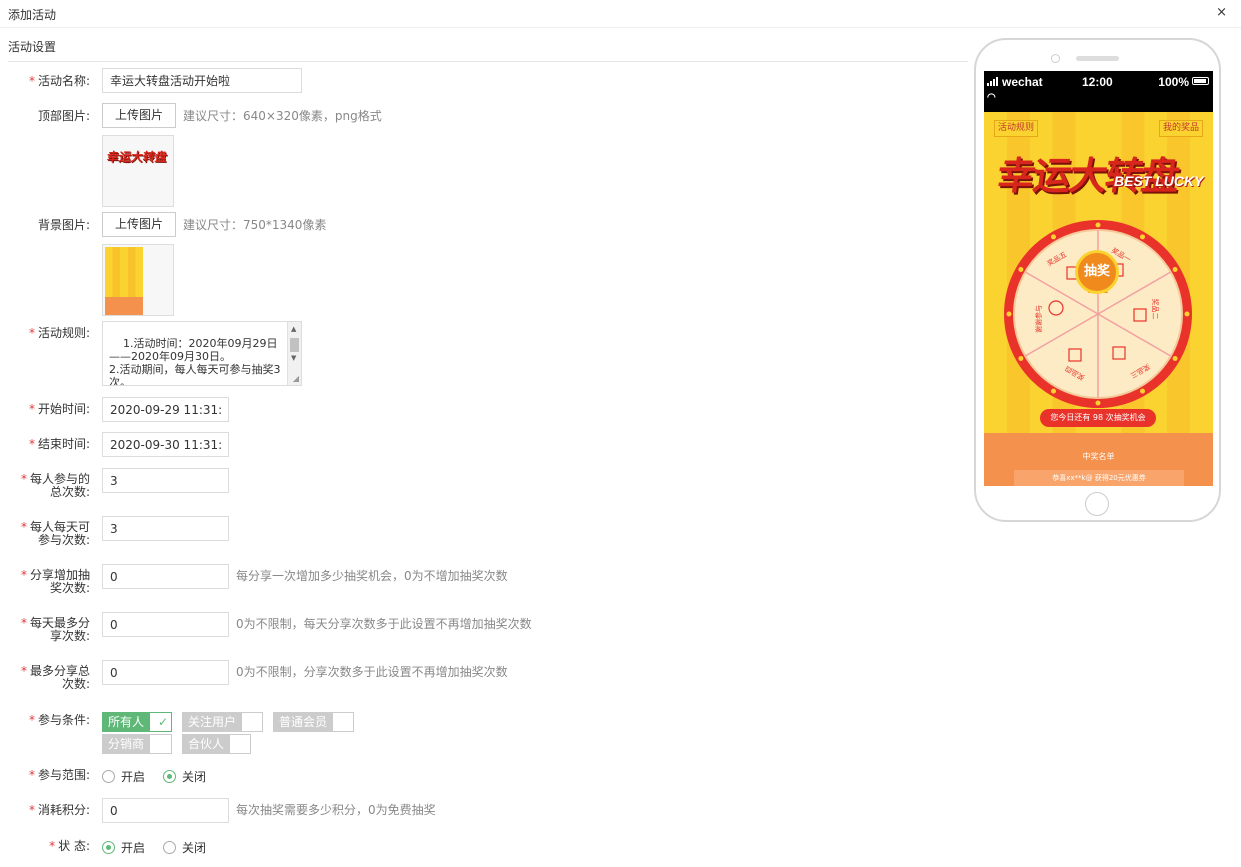  Describe the element at coordinates (293, 329) in the screenshot. I see `scroll-up-icon: ▲` at that location.